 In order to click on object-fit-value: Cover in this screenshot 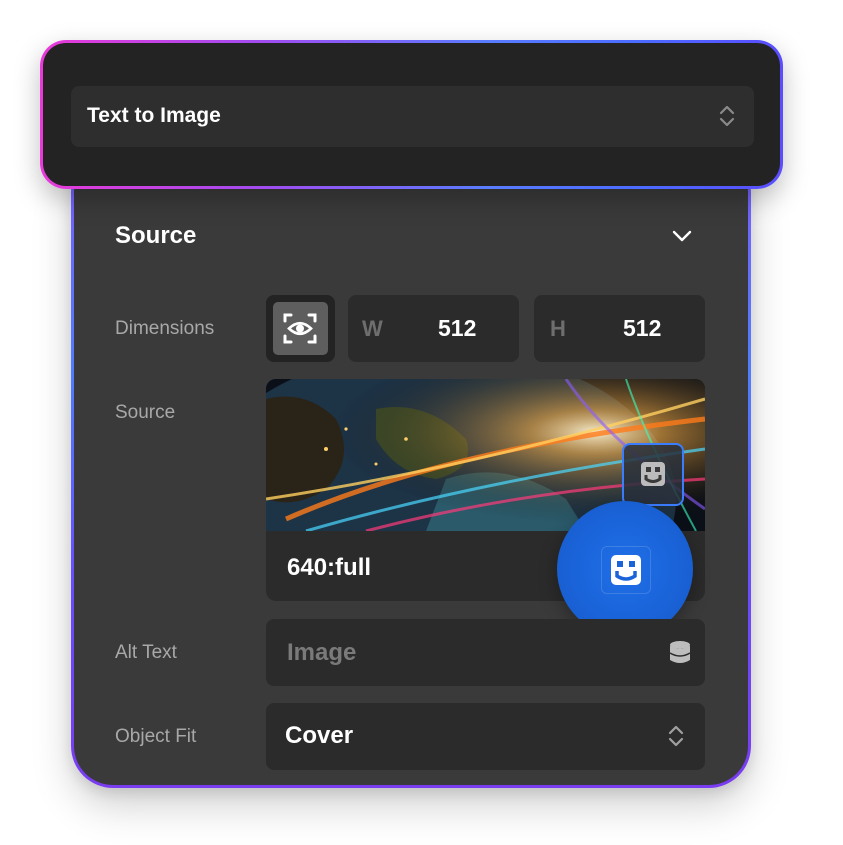, I will do `click(319, 735)`.